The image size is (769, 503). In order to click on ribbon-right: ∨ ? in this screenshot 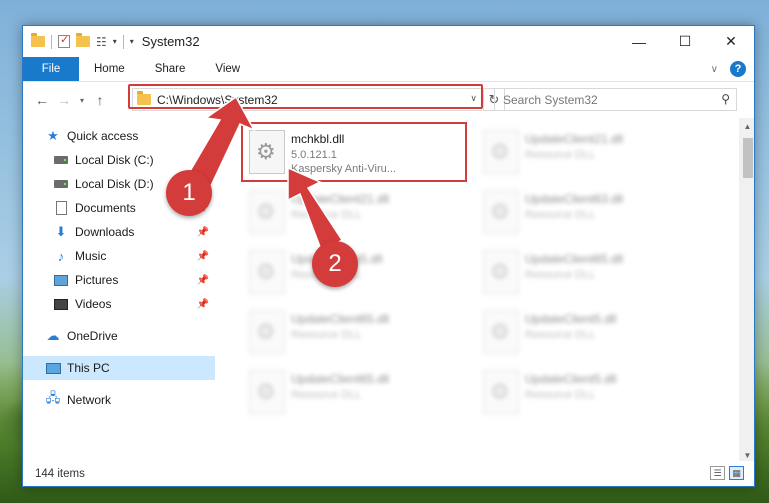, I will do `click(728, 69)`.